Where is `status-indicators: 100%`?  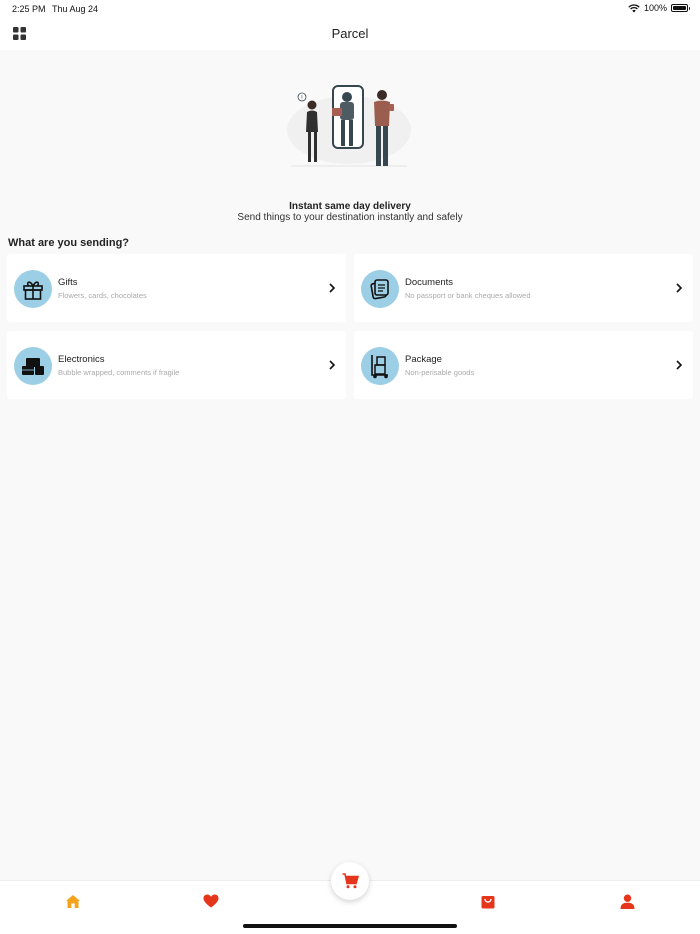
status-indicators: 100% is located at coordinates (659, 8).